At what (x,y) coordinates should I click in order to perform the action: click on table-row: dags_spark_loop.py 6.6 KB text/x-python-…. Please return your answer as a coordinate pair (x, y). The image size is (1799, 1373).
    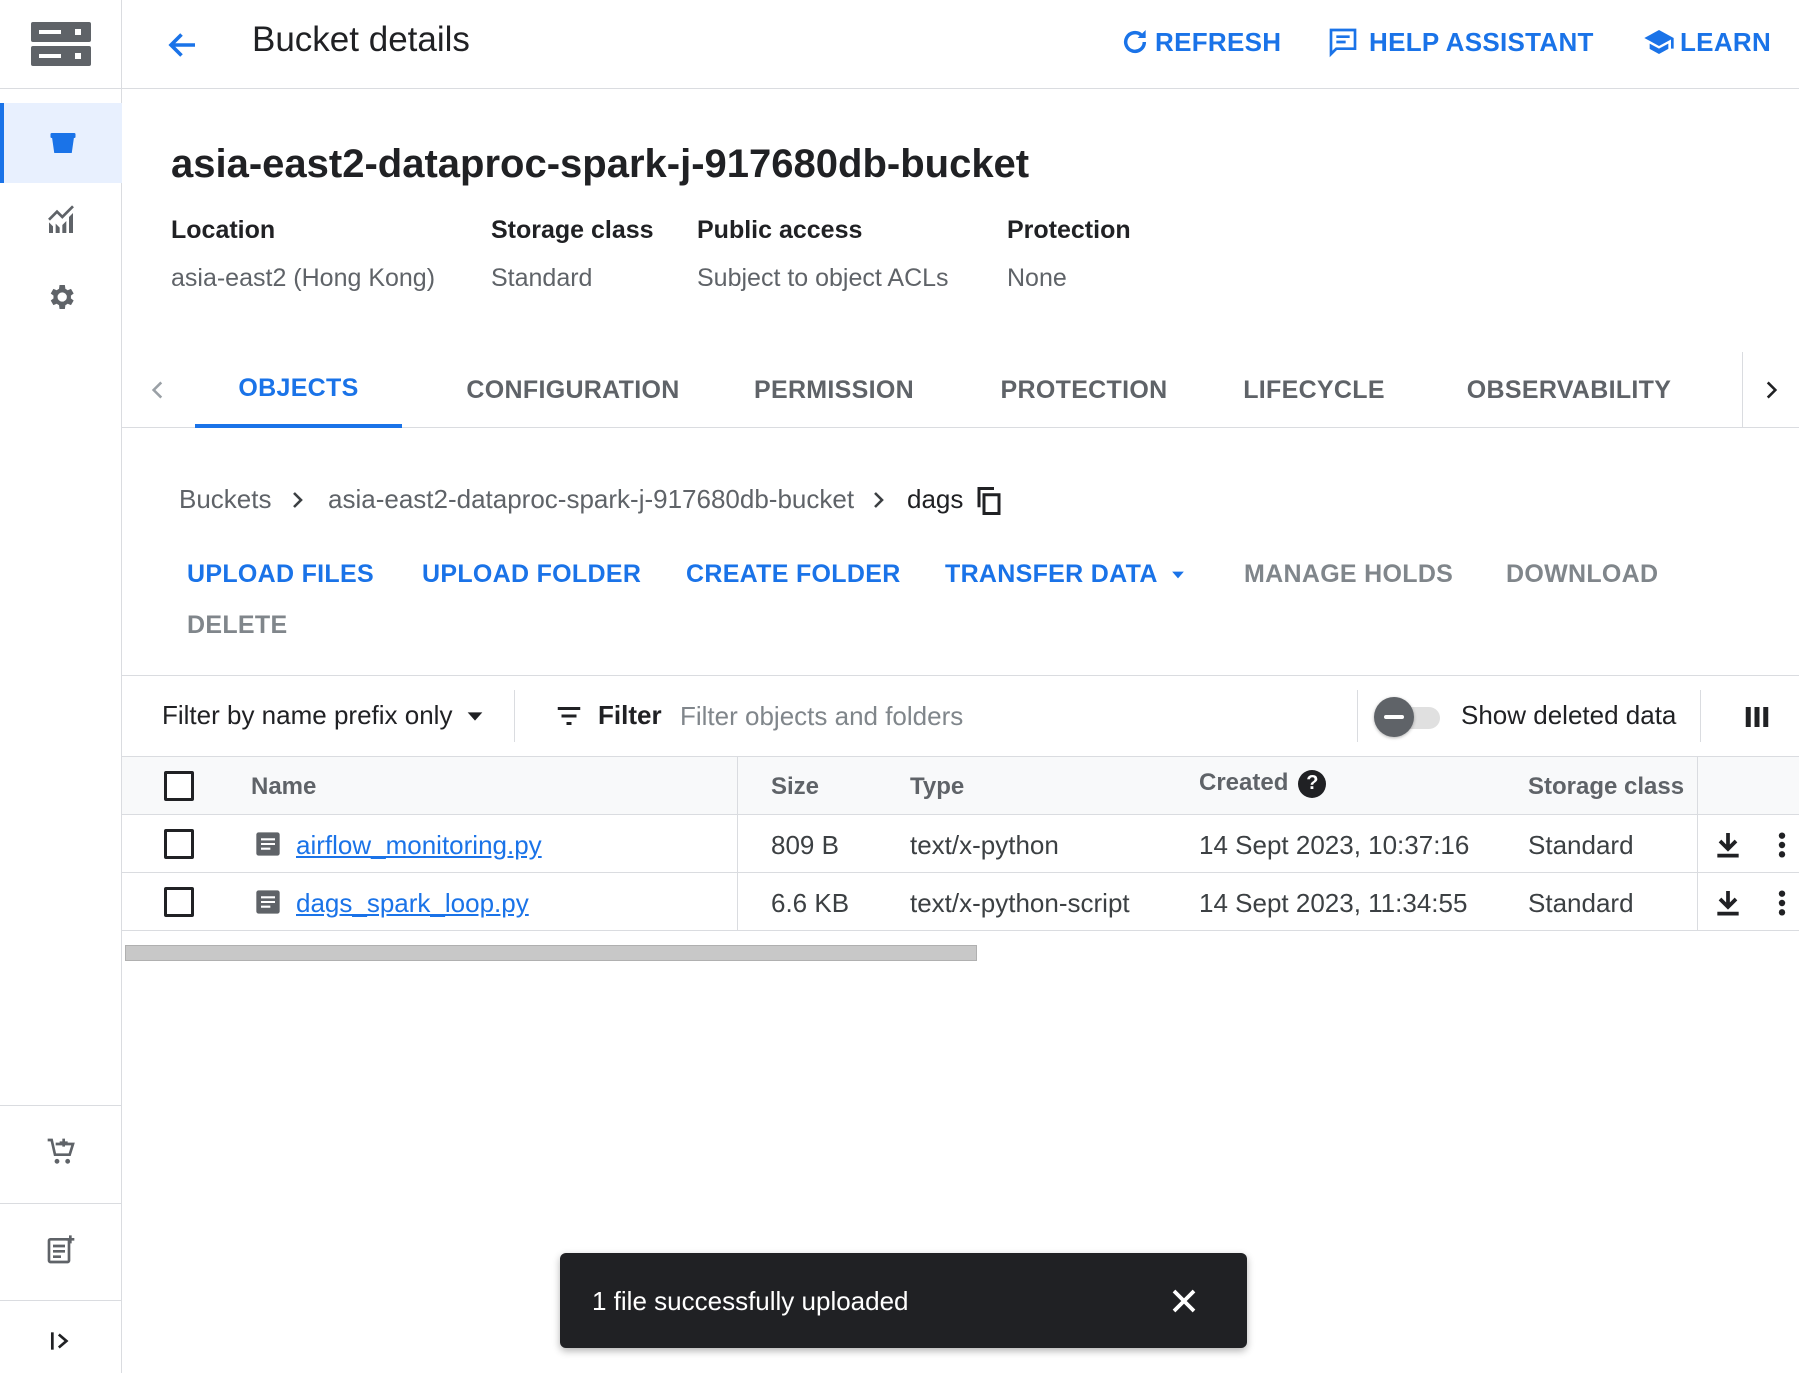
    Looking at the image, I should click on (960, 902).